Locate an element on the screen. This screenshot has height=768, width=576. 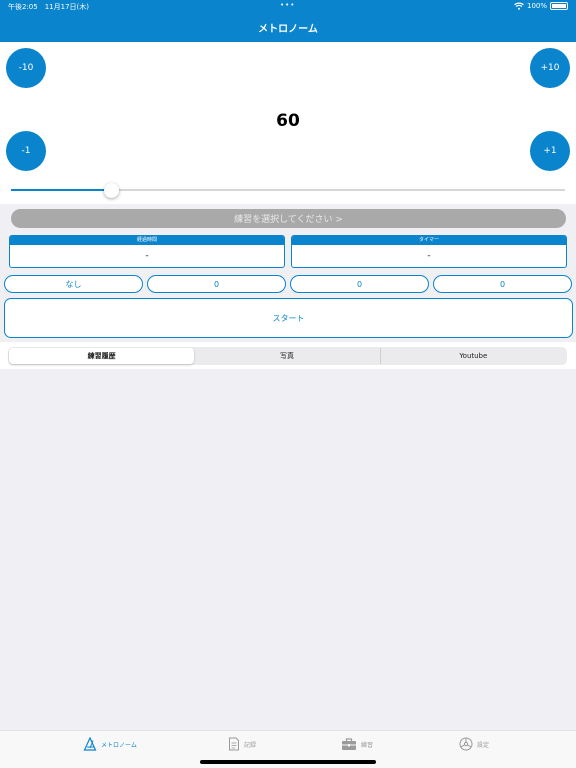
tab-metronome: メトロノーム is located at coordinates (110, 744).